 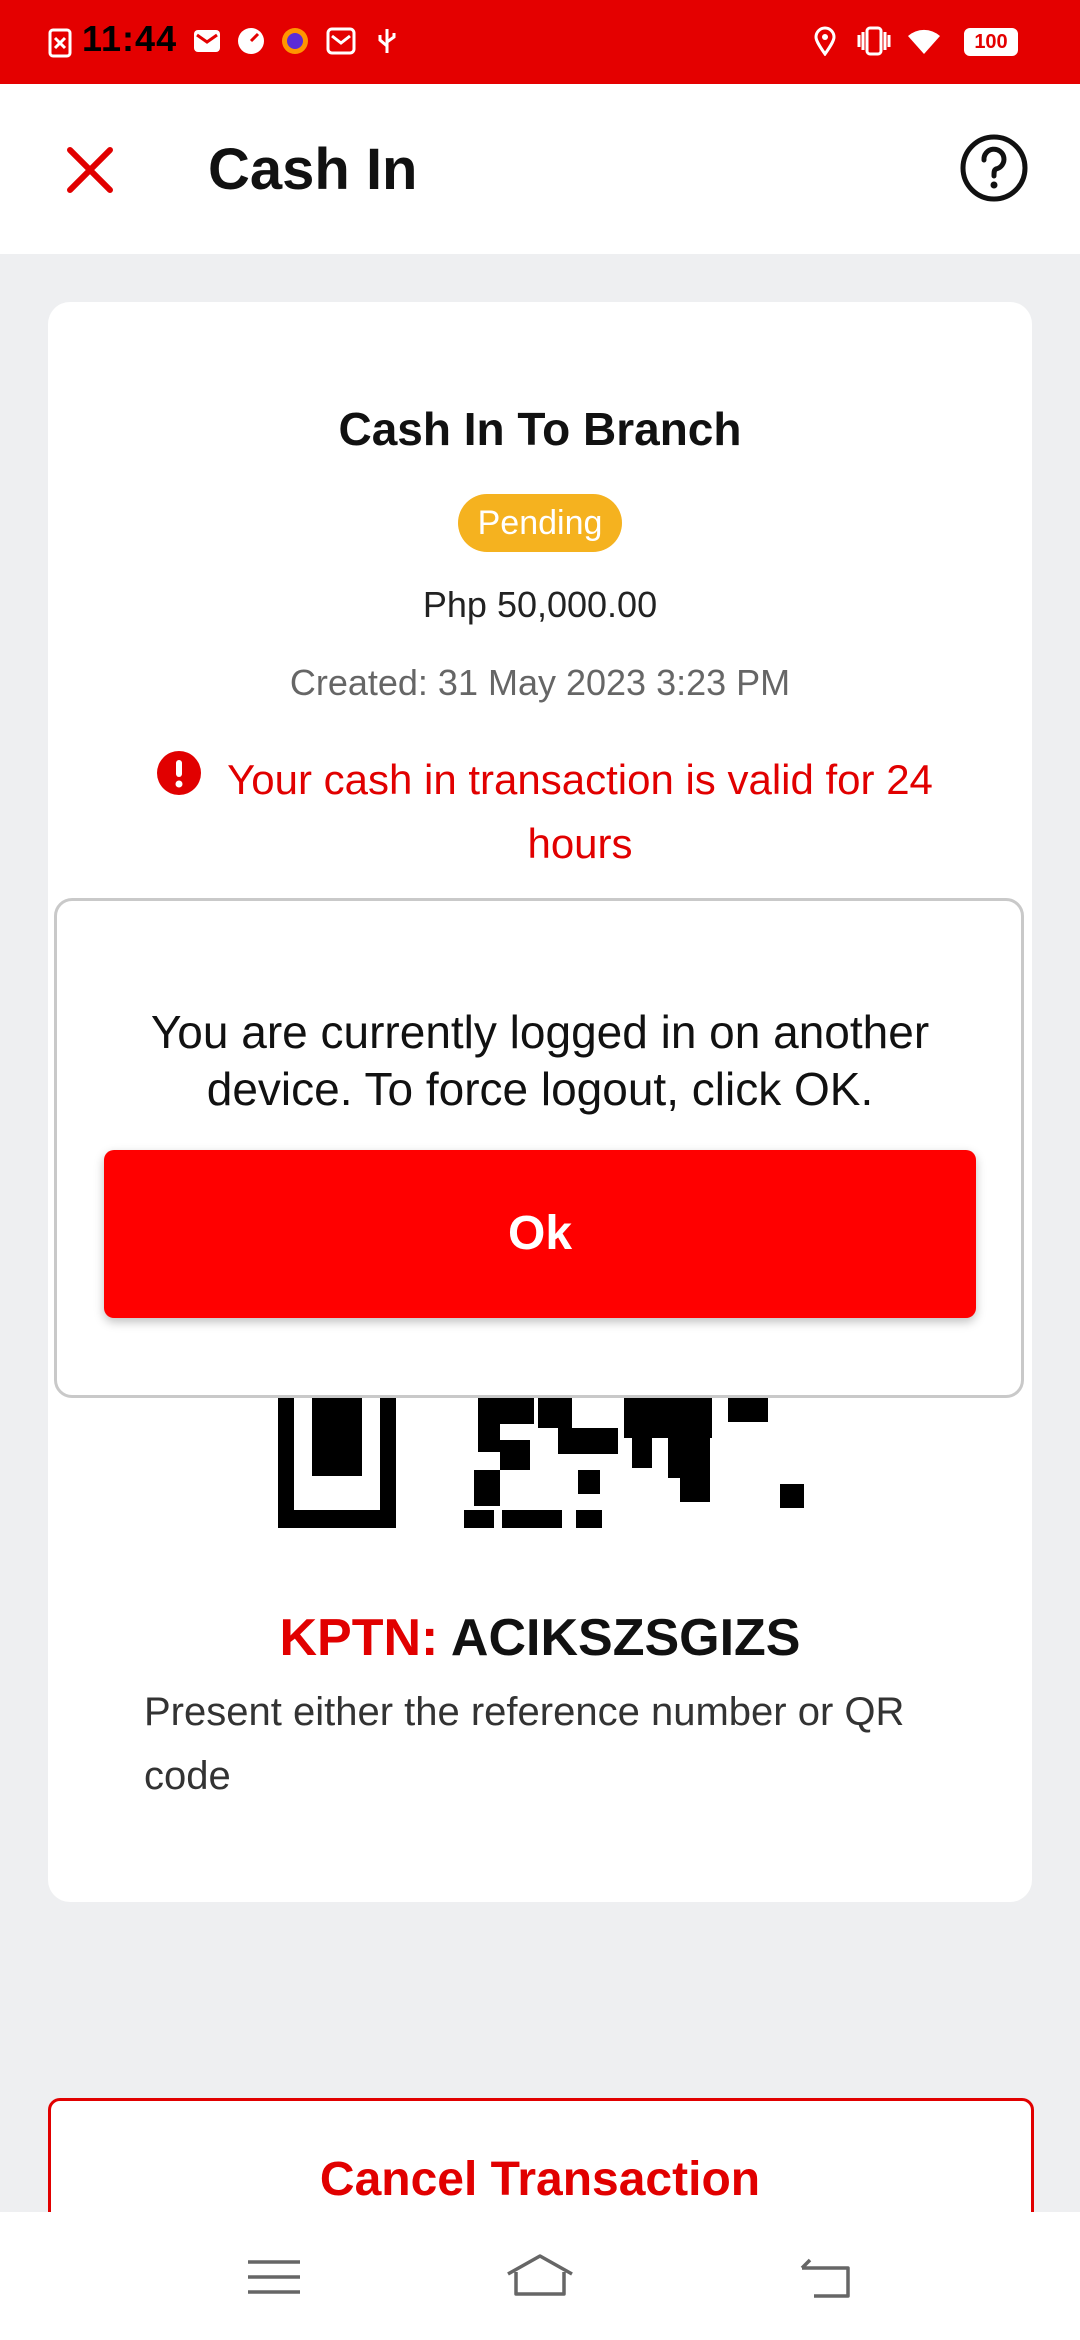 What do you see at coordinates (625, 1638) in the screenshot?
I see `kptn-value: ACIKSZSGIZS` at bounding box center [625, 1638].